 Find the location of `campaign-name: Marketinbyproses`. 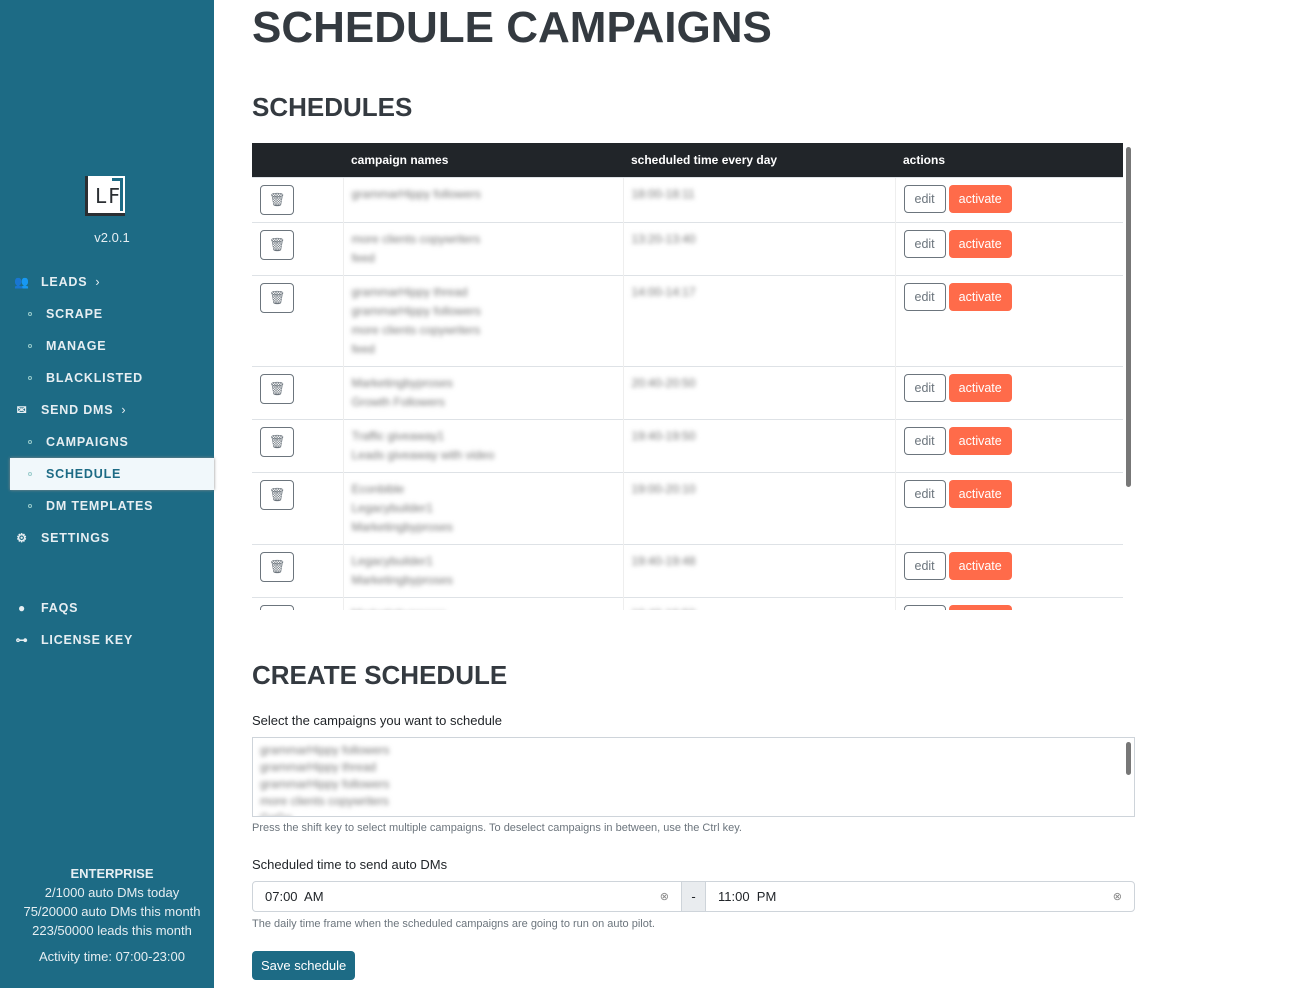

campaign-name: Marketinbyproses is located at coordinates (483, 608).